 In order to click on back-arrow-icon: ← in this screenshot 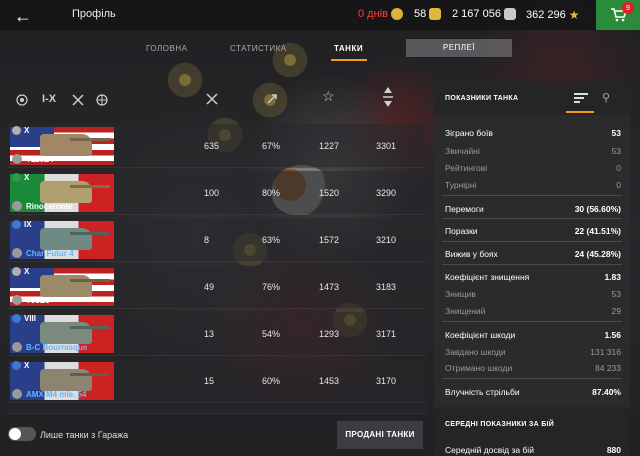, I will do `click(23, 16)`.